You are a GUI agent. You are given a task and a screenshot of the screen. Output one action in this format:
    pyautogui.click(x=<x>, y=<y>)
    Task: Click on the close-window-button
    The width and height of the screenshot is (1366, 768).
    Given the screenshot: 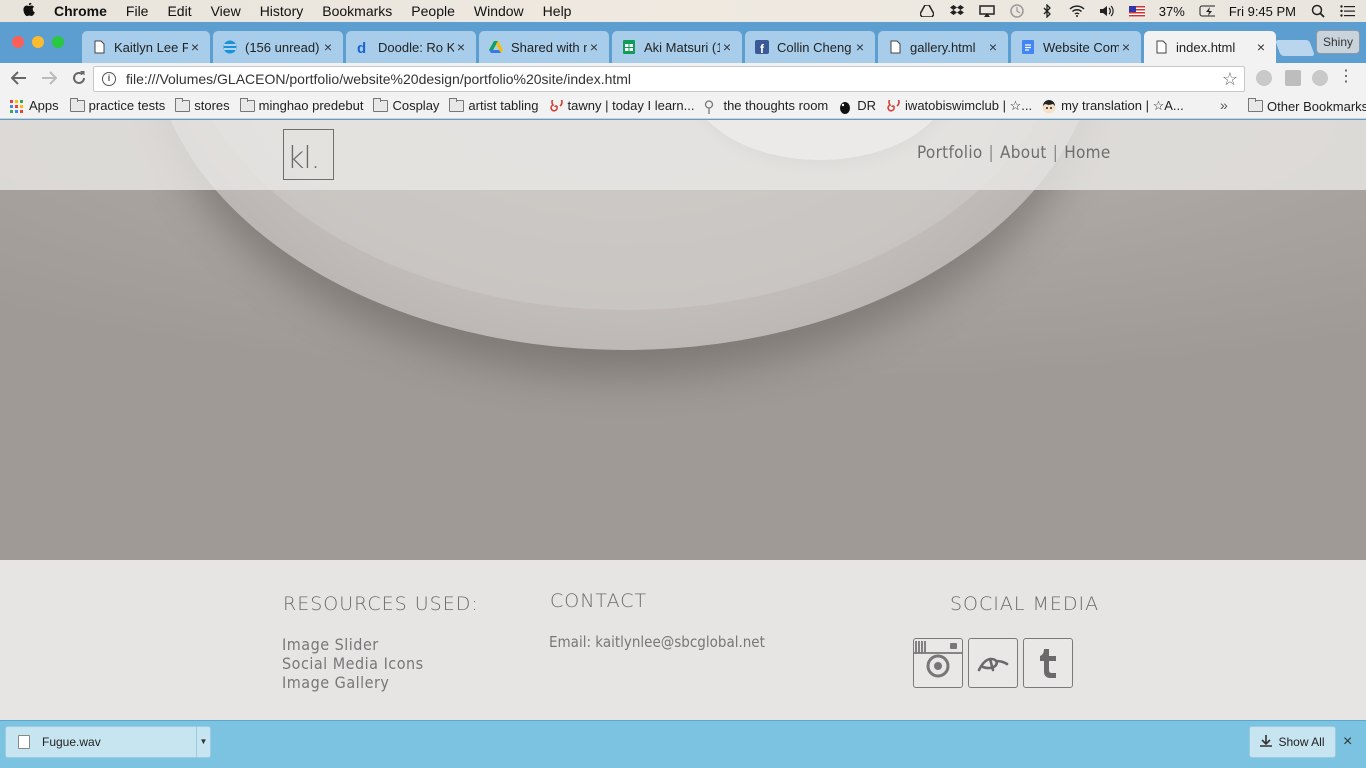 What is the action you would take?
    pyautogui.click(x=18, y=42)
    